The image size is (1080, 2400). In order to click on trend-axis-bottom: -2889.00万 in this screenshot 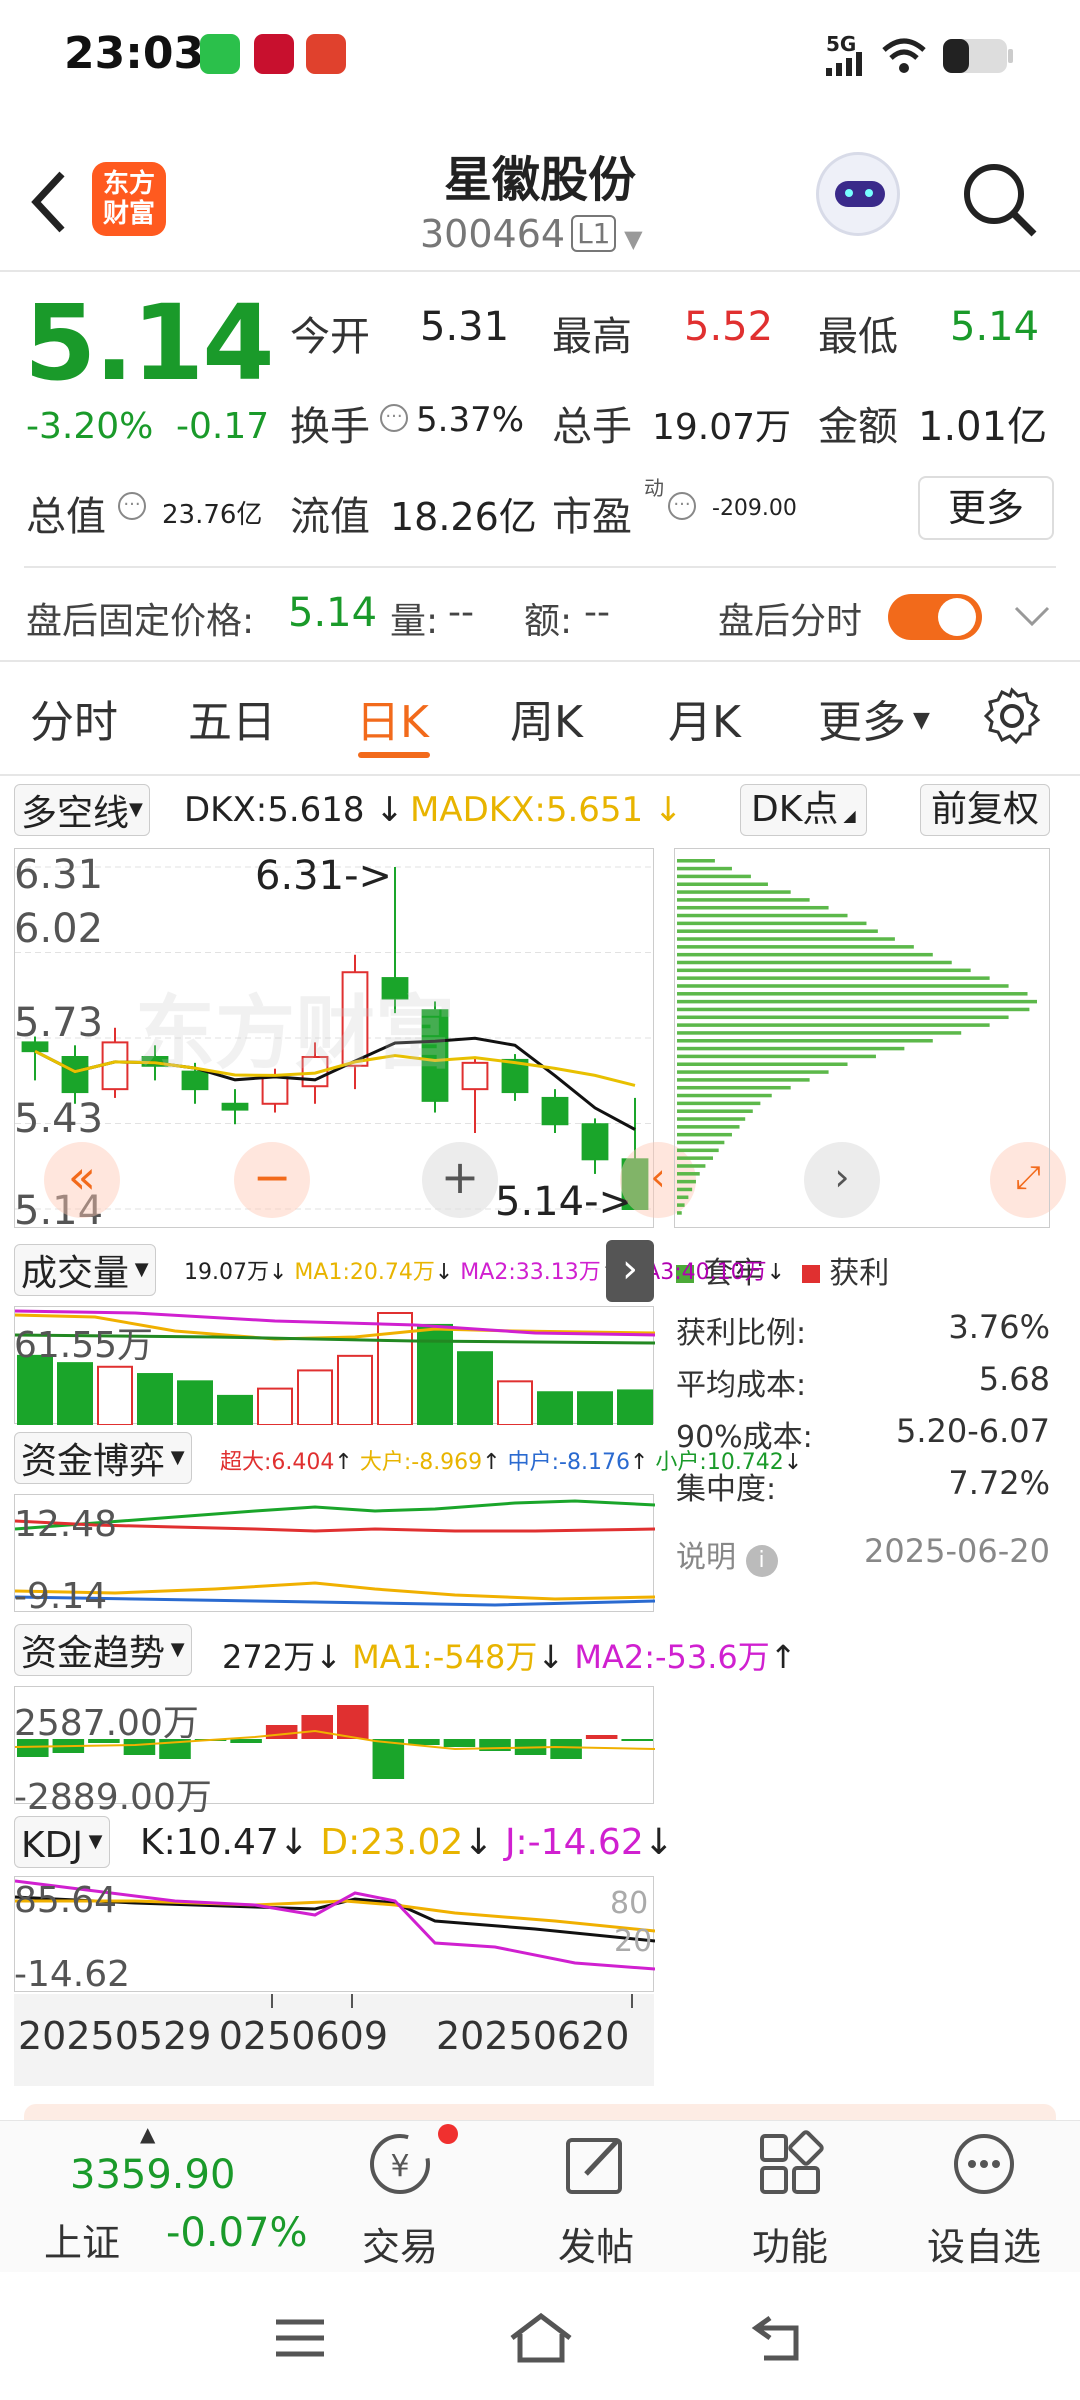, I will do `click(113, 1797)`.